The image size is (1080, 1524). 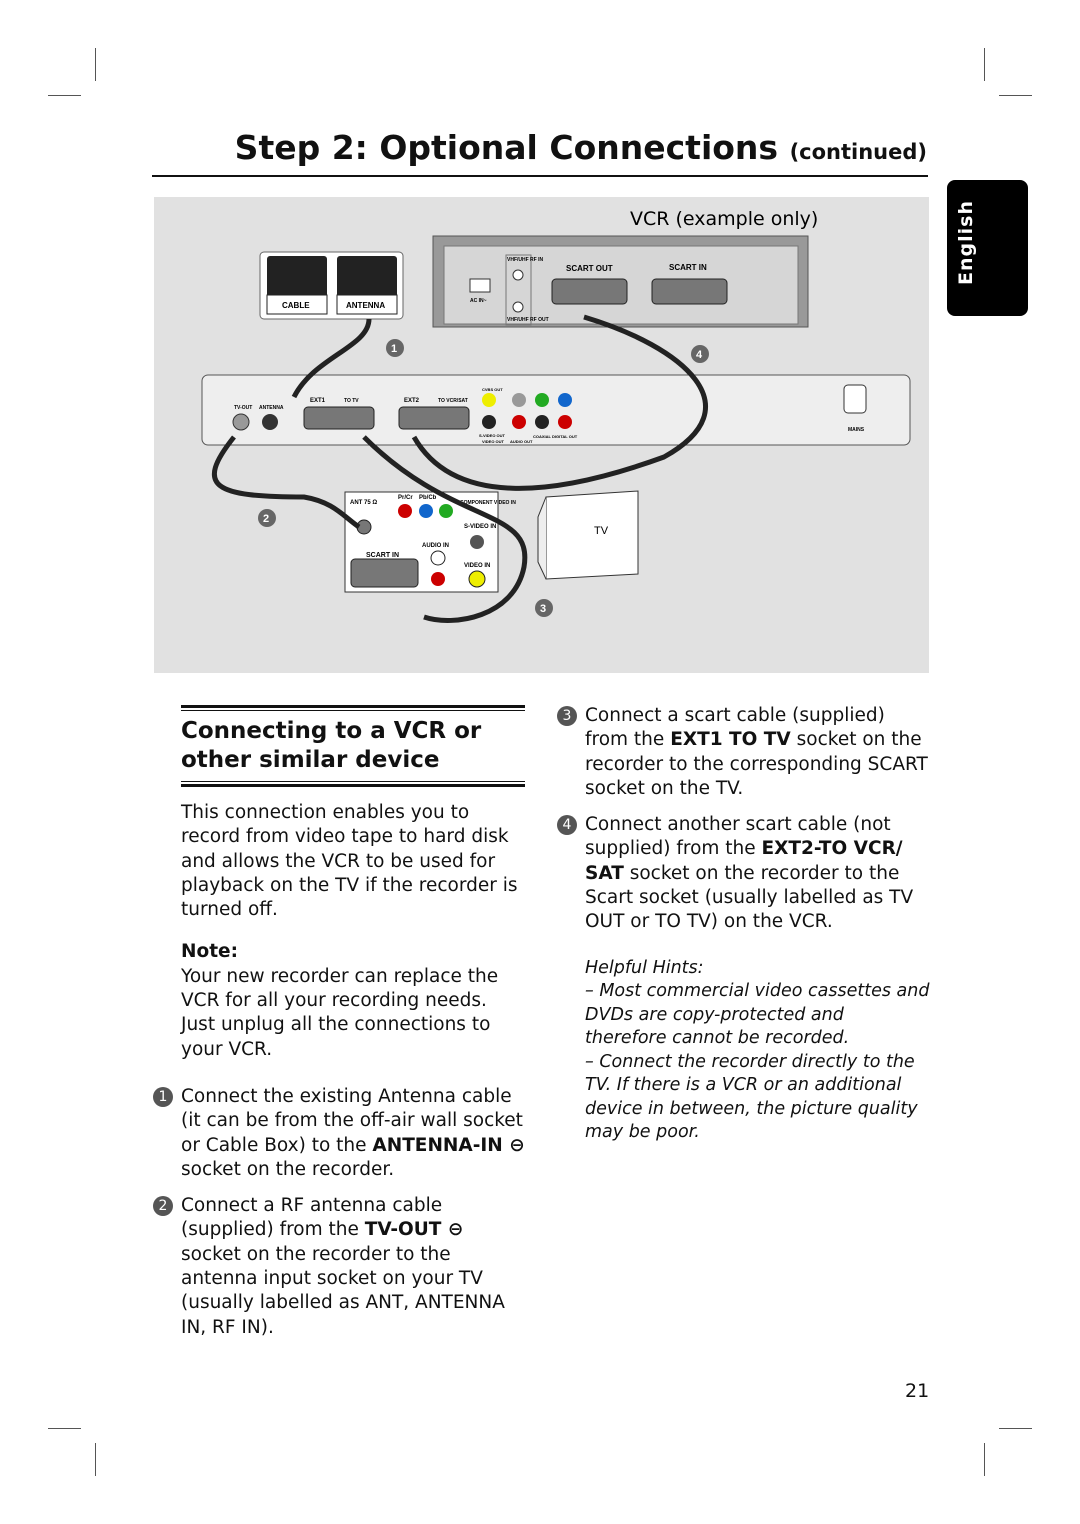 I want to click on title-main: Step 2: Optional Connections, so click(x=506, y=147).